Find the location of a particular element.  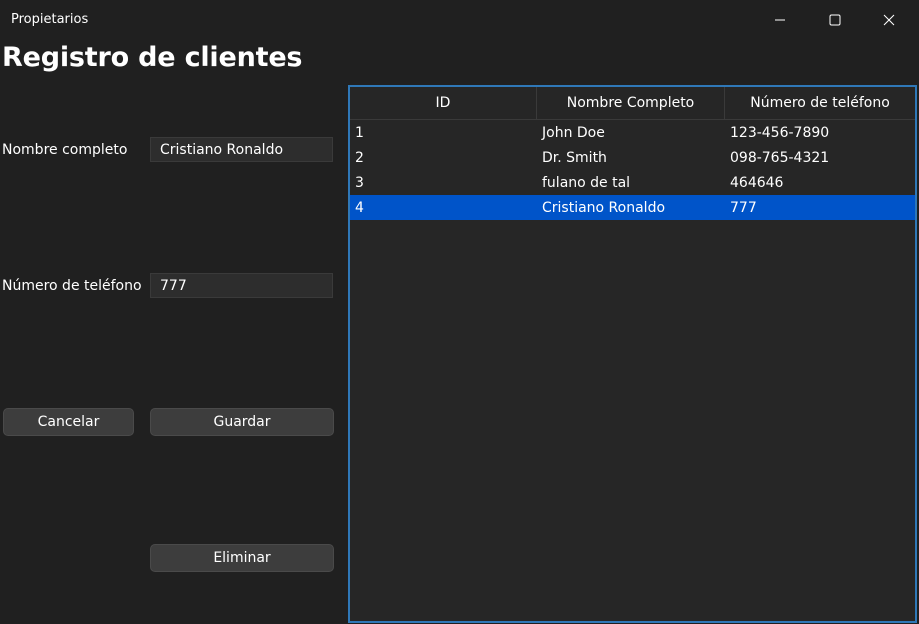

close-icon is located at coordinates (889, 20).